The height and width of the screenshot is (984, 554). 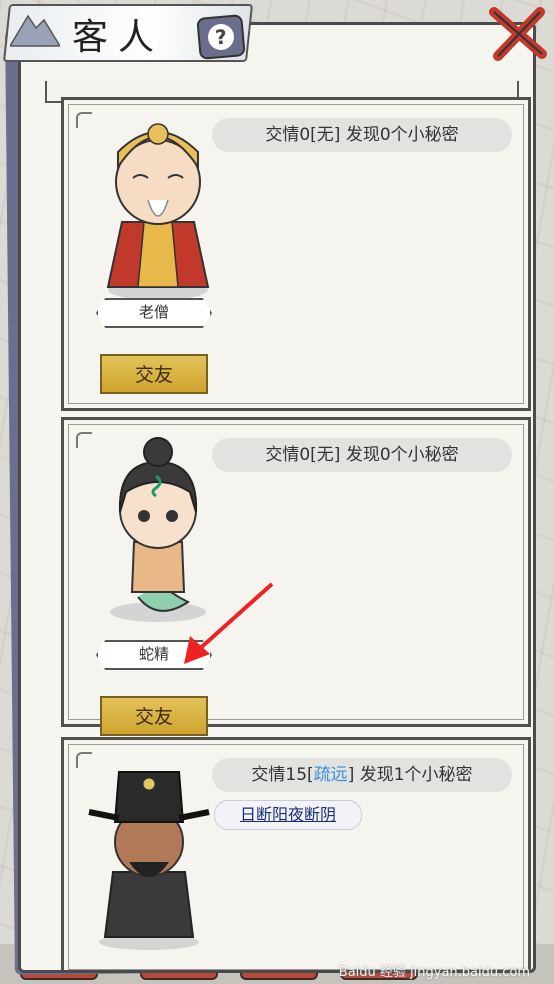 I want to click on intimacy-suffix: ], so click(x=351, y=775).